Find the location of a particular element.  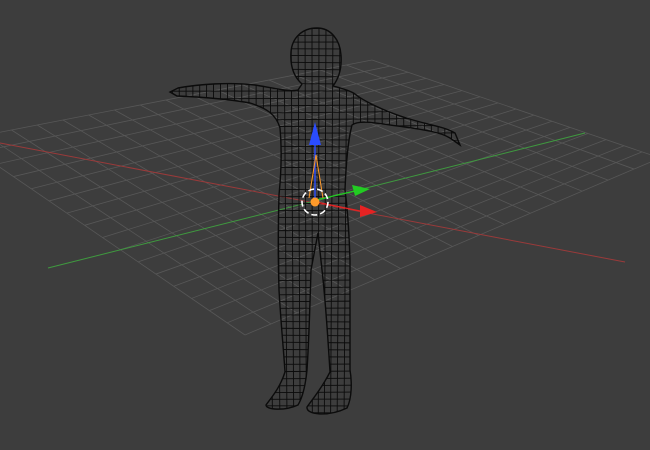

pivot-point-icon is located at coordinates (315, 202).